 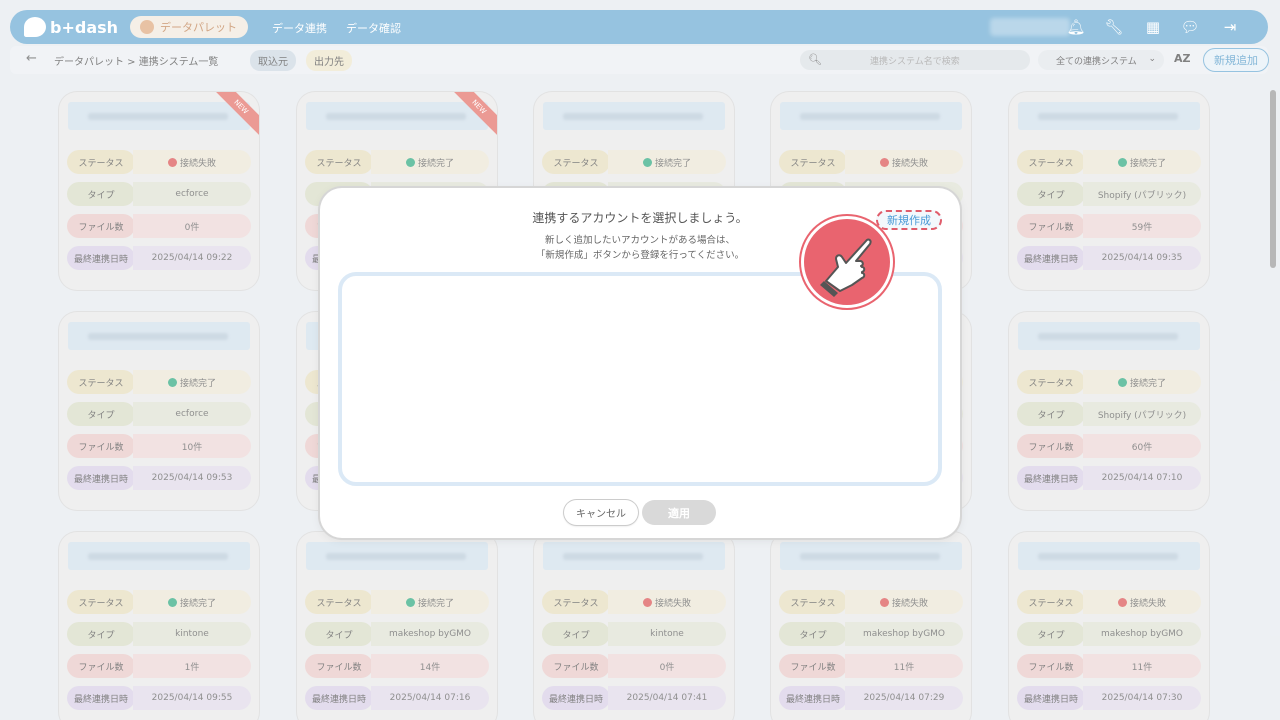 I want to click on apply-button: 適用, so click(x=679, y=512).